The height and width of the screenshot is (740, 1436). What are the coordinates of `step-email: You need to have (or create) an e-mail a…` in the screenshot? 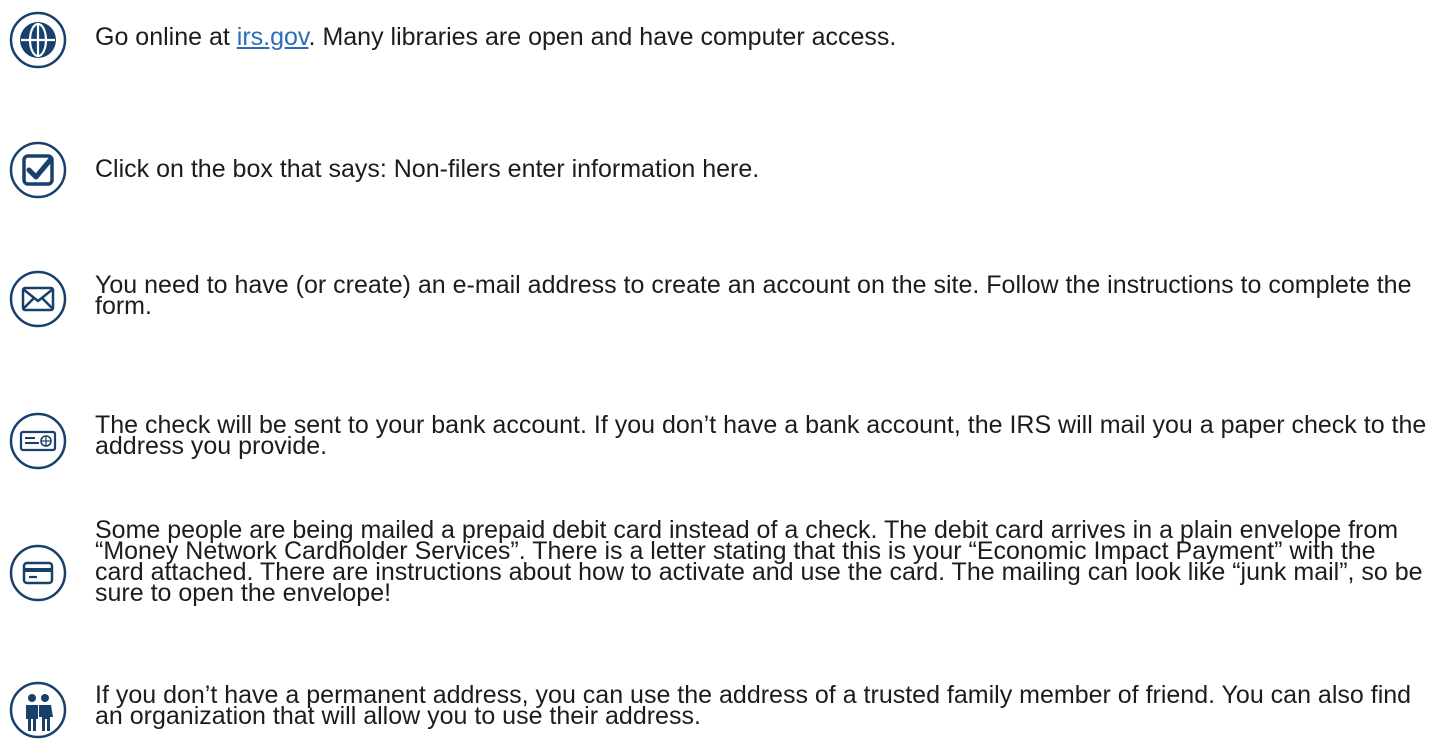 It's located at (718, 305).